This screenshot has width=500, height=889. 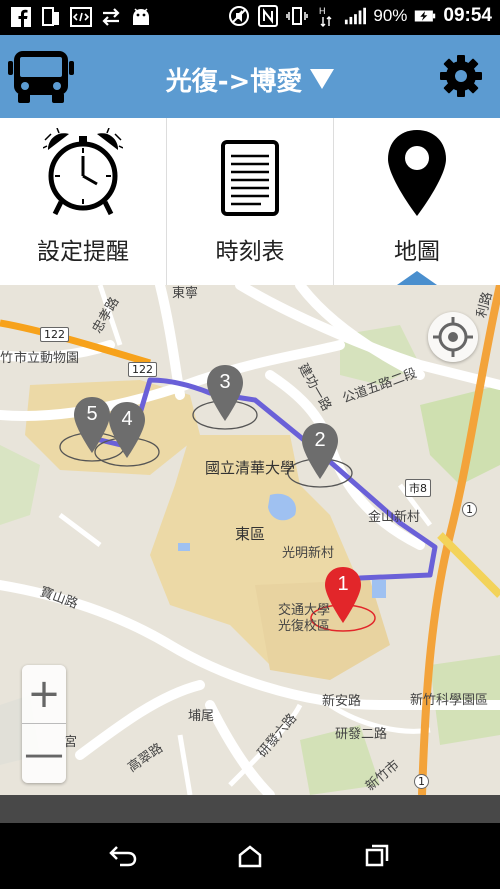 What do you see at coordinates (92, 414) in the screenshot?
I see `marker-number: 5` at bounding box center [92, 414].